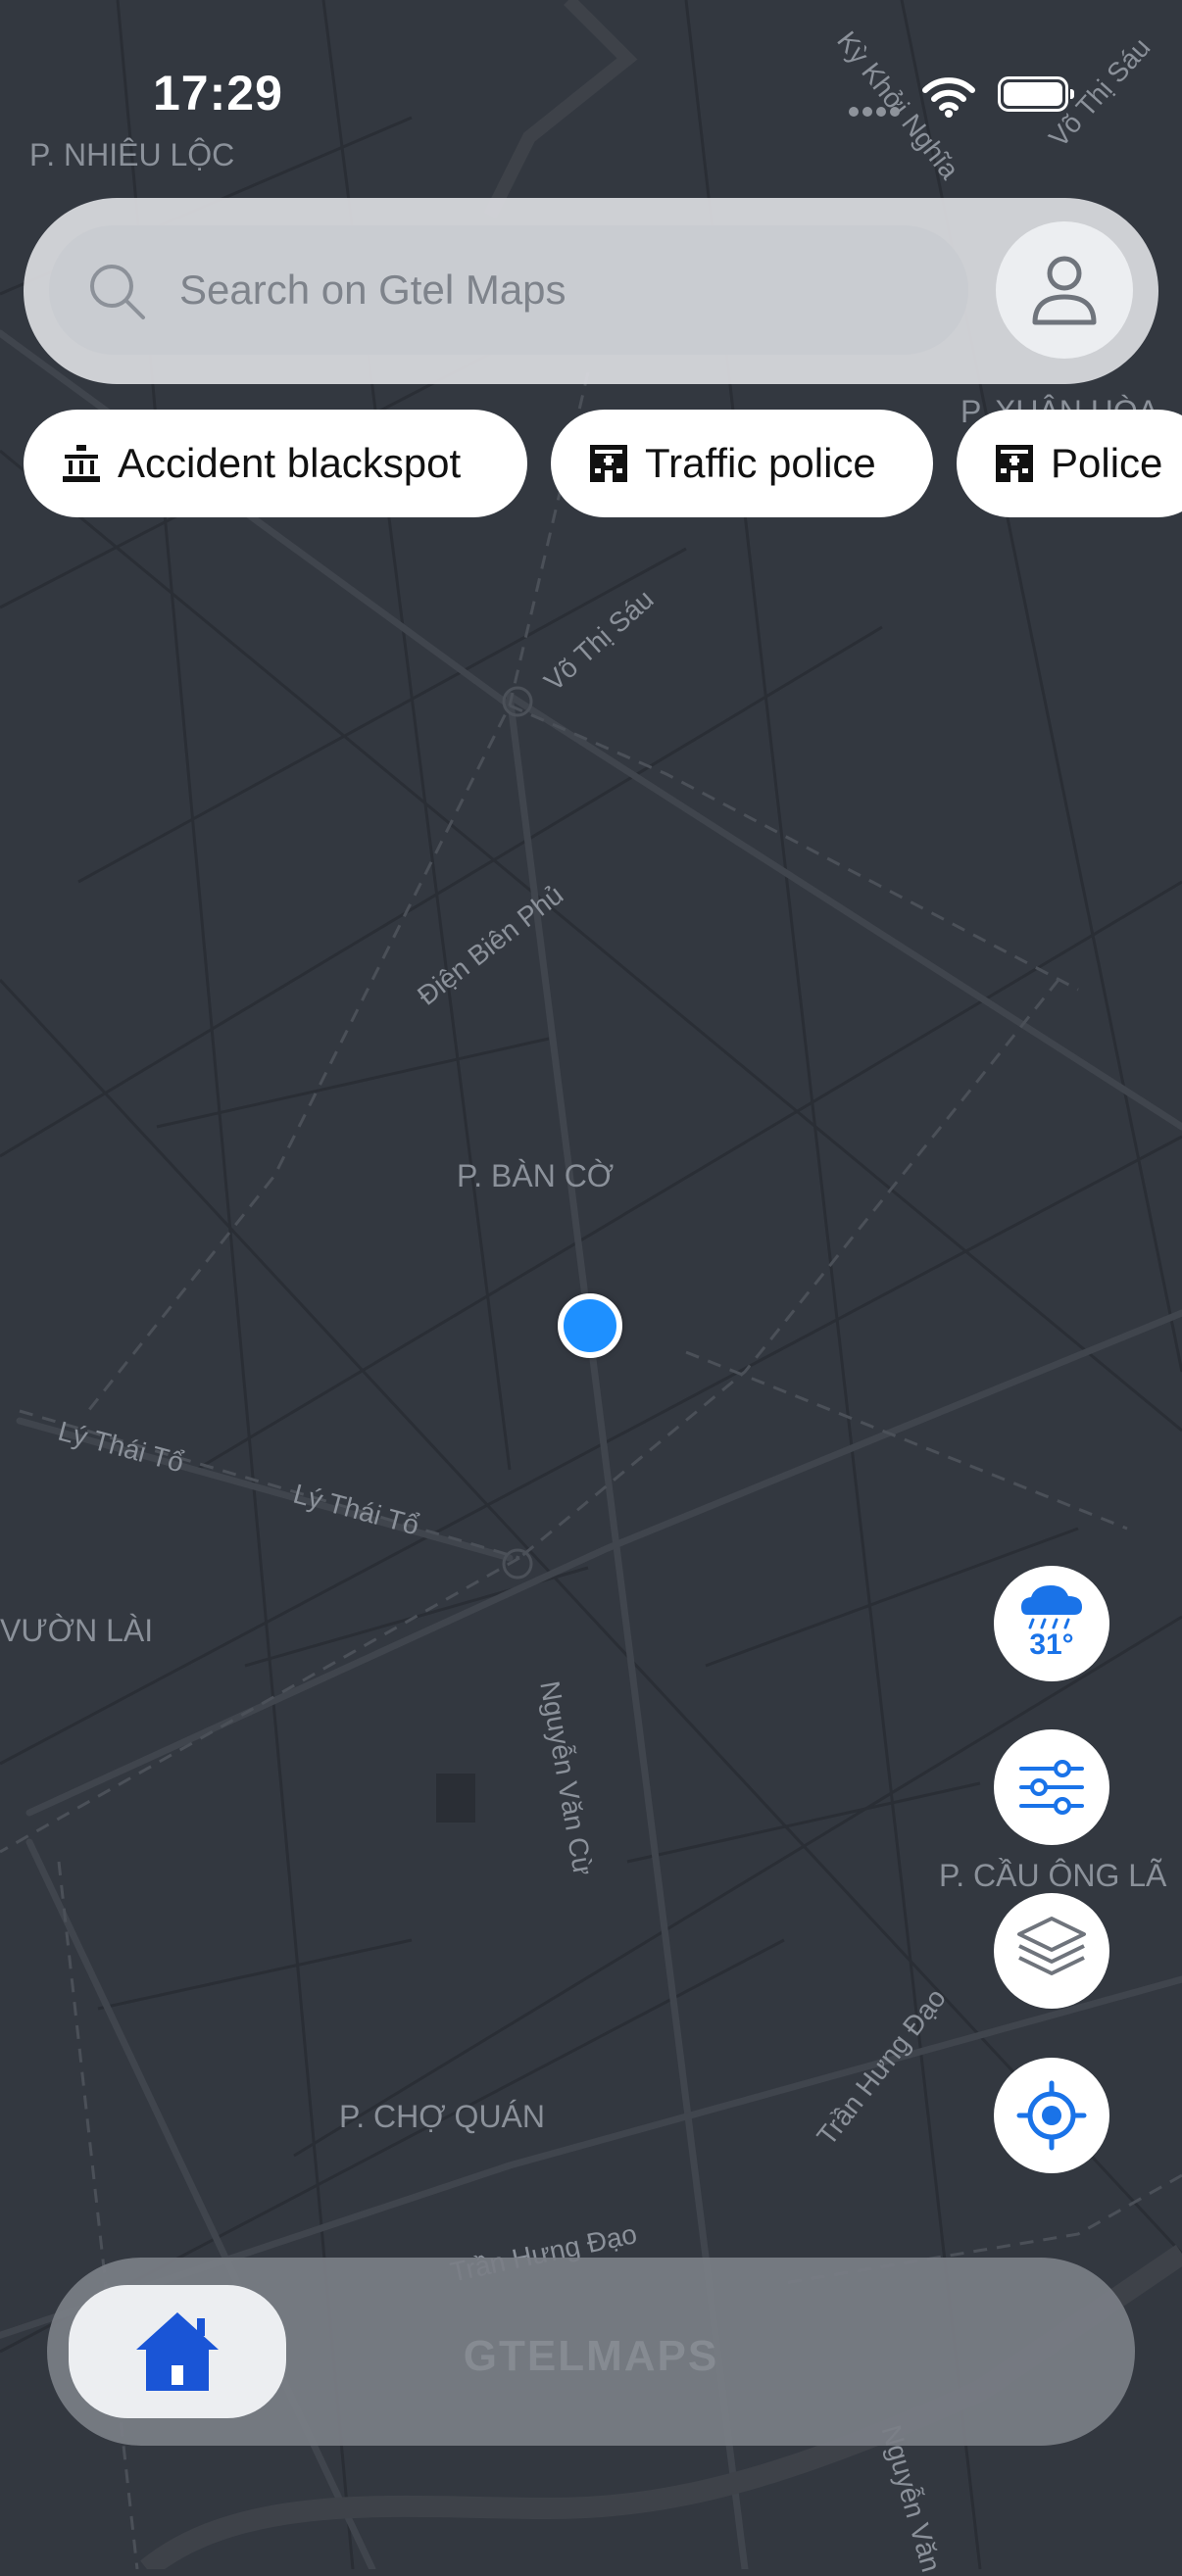  What do you see at coordinates (81, 463) in the screenshot?
I see `accident-blackspot-icon` at bounding box center [81, 463].